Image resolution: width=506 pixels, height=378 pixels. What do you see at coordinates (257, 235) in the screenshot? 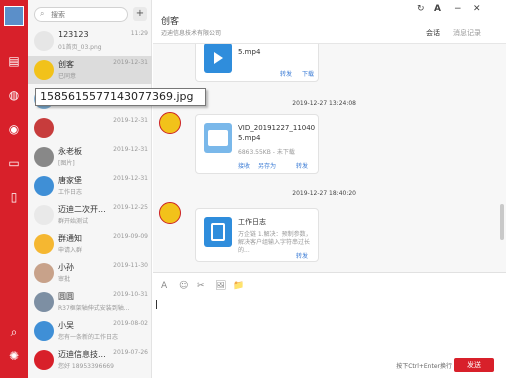
I see `worklog-card: 工作日志 万企链 1.解决：预制参数，解决客户组输入字符串过长的... 转发` at bounding box center [257, 235].